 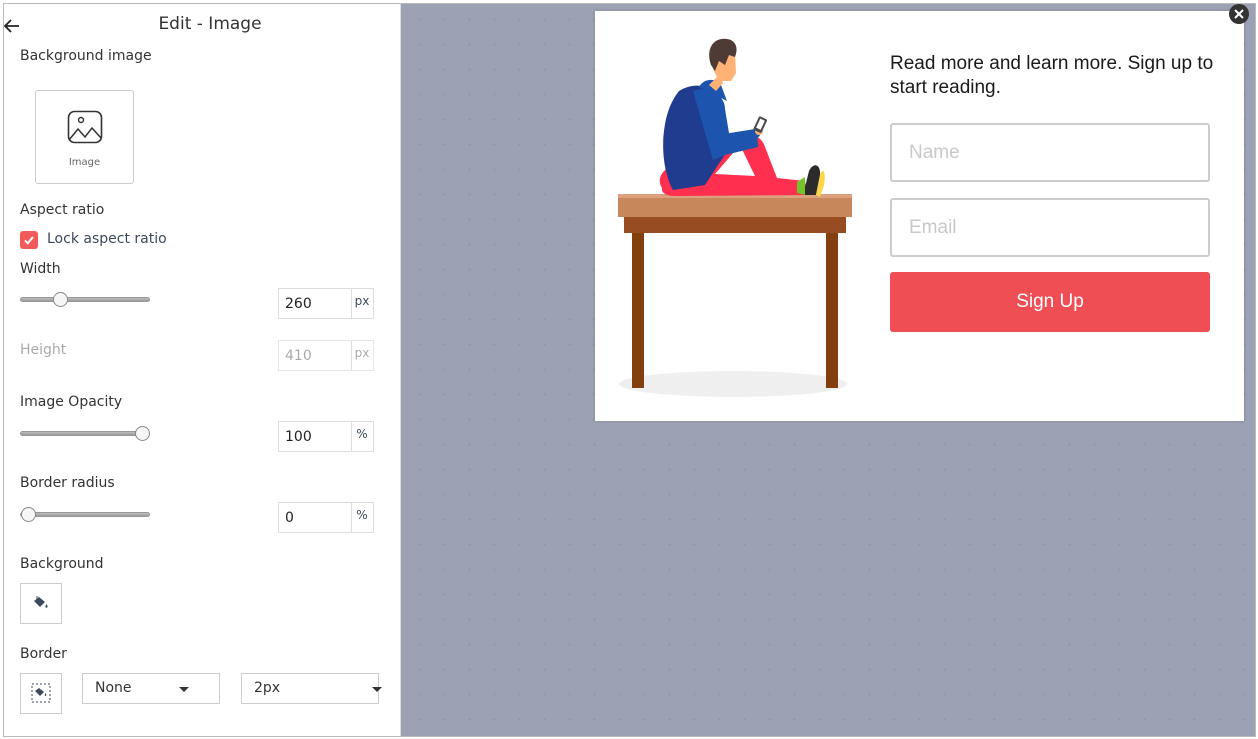 What do you see at coordinates (315, 355) in the screenshot?
I see `height-input` at bounding box center [315, 355].